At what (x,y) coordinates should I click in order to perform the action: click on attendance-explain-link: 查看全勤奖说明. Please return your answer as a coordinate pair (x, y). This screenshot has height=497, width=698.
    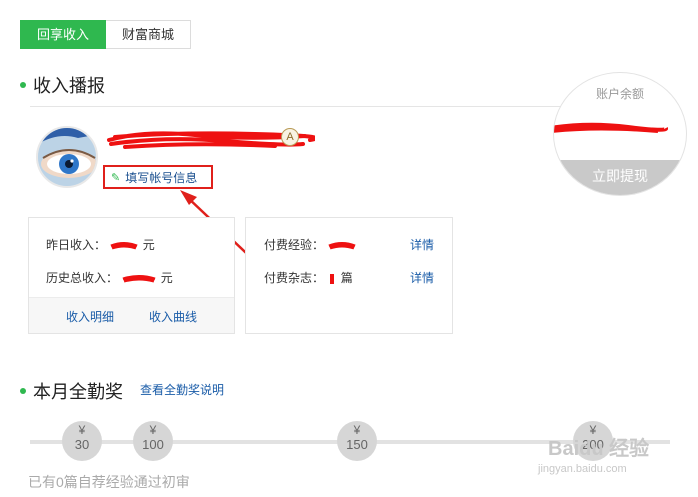
    Looking at the image, I should click on (182, 389).